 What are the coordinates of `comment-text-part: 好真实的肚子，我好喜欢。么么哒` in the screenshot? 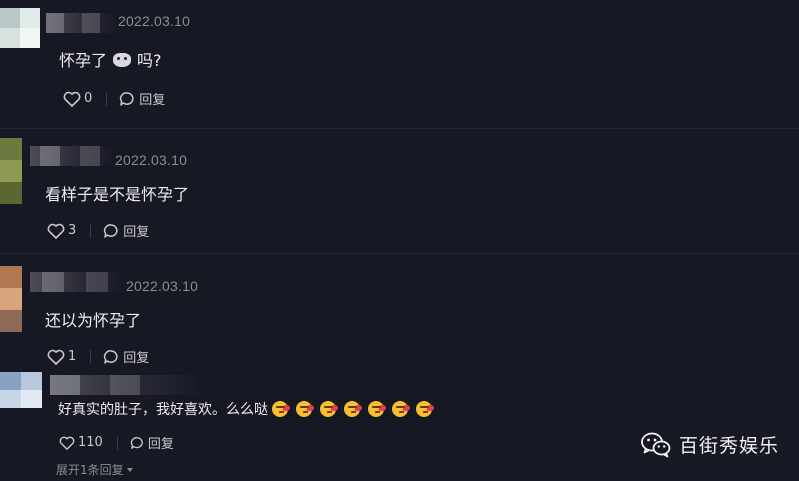 It's located at (163, 410).